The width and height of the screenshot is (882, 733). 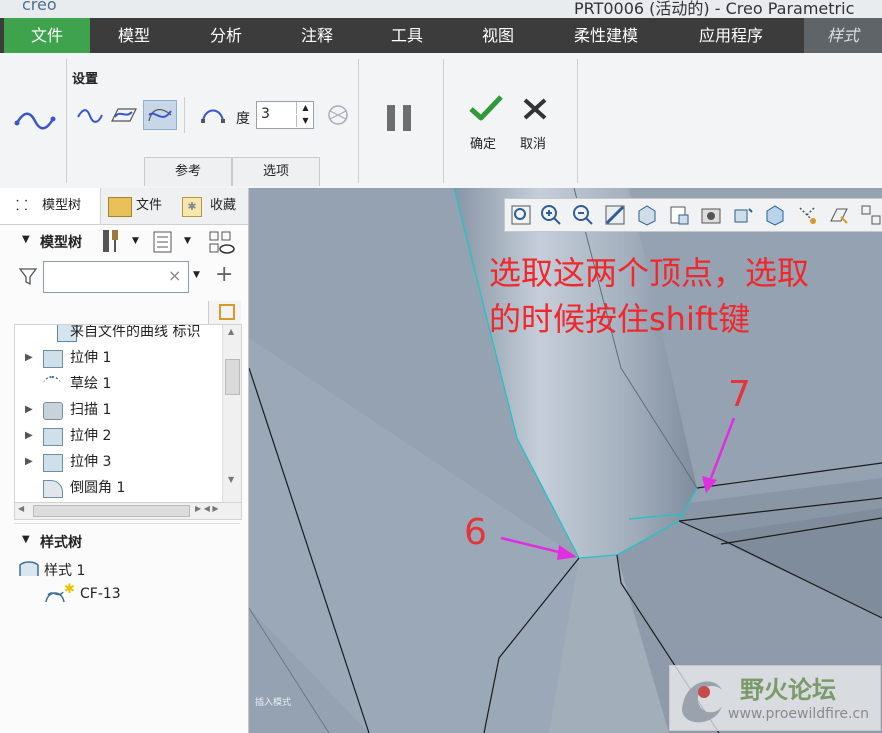 I want to click on close-icon, so click(x=535, y=109).